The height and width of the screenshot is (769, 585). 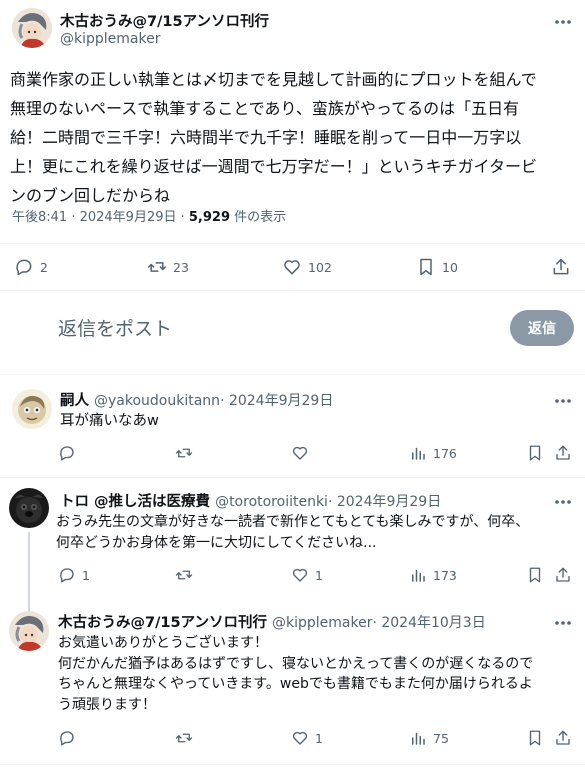 I want to click on tweet-text-line: 給！二時間で三千字！六時間半で九千字！睡眠を削って一日中一万字以, so click(x=266, y=137).